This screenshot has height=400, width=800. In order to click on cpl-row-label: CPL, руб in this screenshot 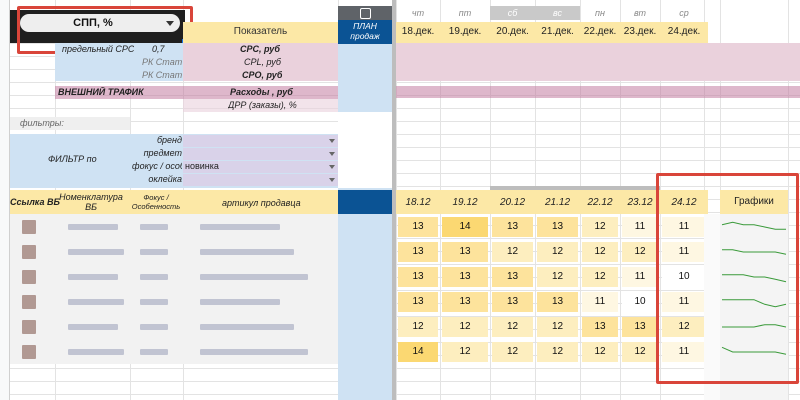, I will do `click(262, 62)`.